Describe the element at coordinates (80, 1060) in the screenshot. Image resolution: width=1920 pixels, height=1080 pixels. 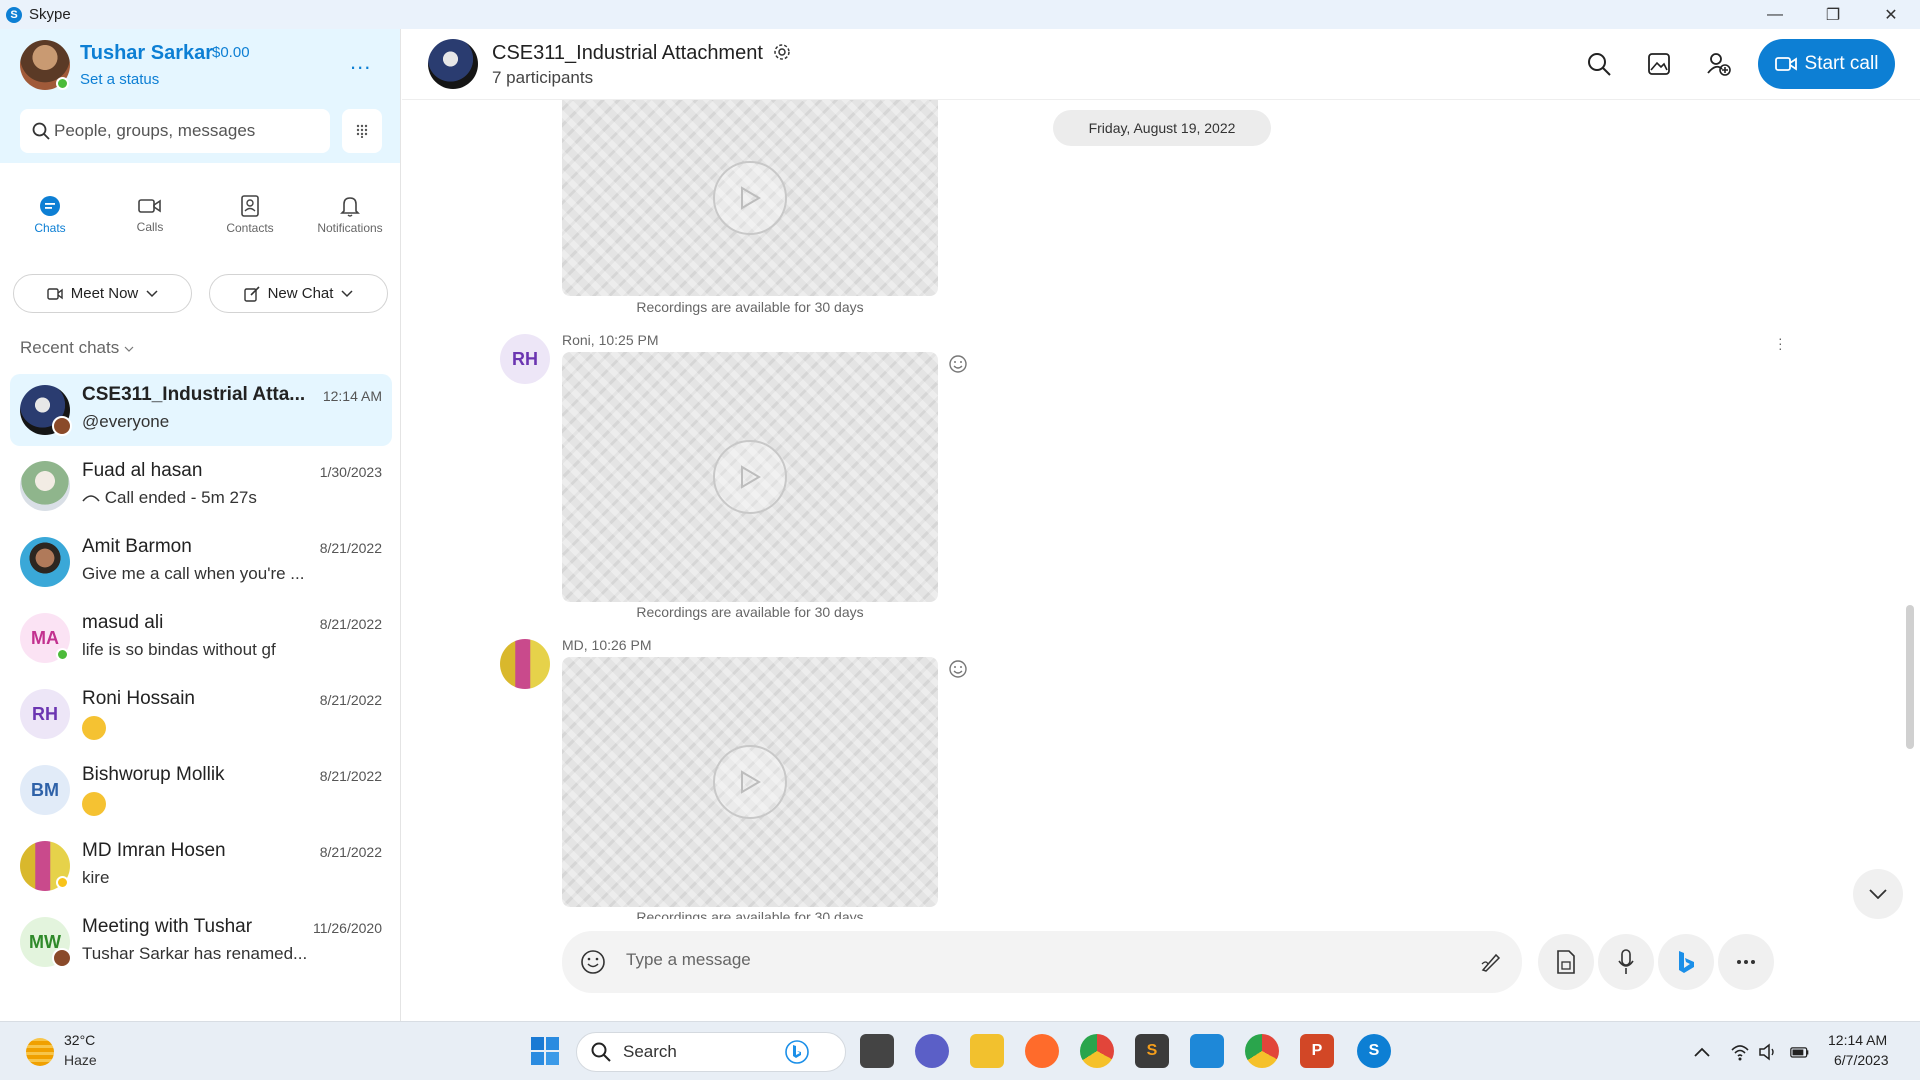
I see `weather-description: Haze` at that location.